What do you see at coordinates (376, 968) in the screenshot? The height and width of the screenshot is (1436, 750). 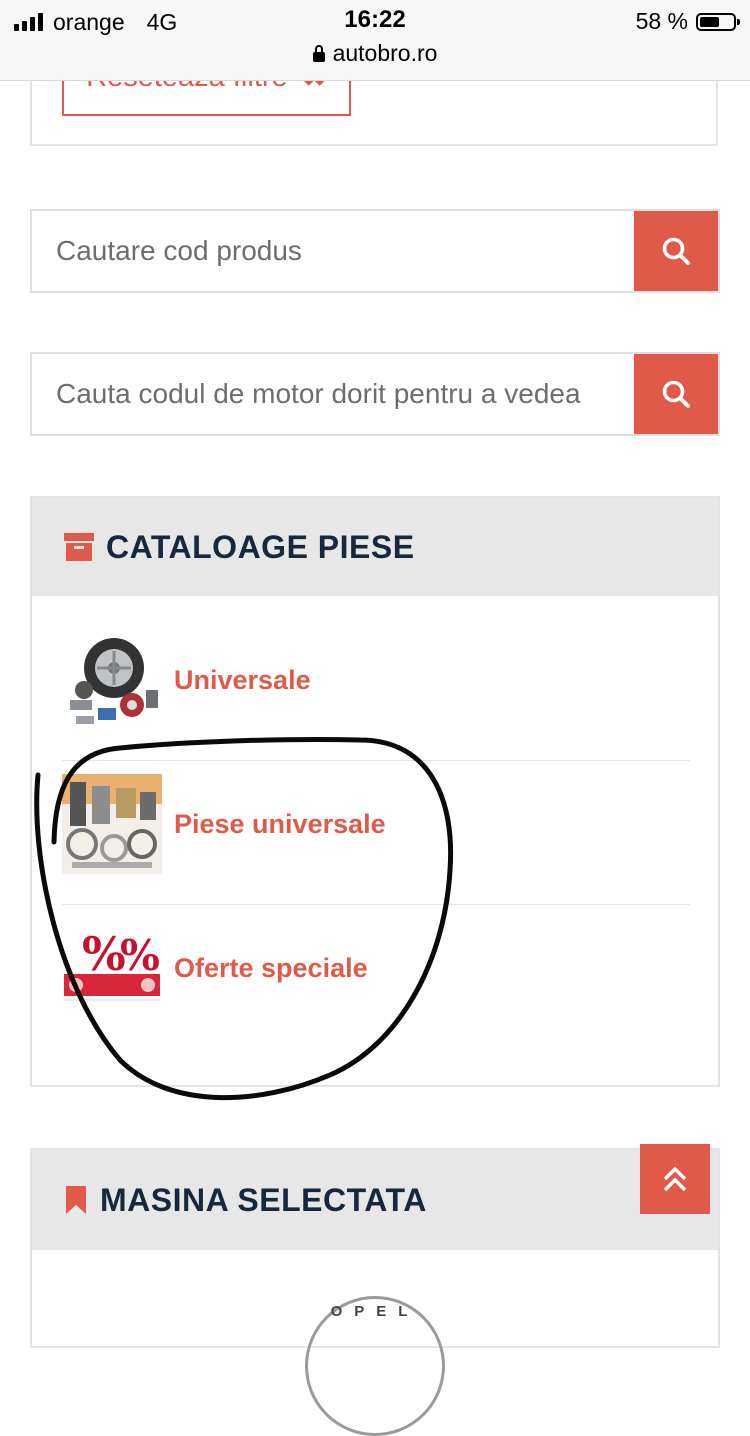 I see `catalog-item-oferte-speciale: % % Oferte speciale` at bounding box center [376, 968].